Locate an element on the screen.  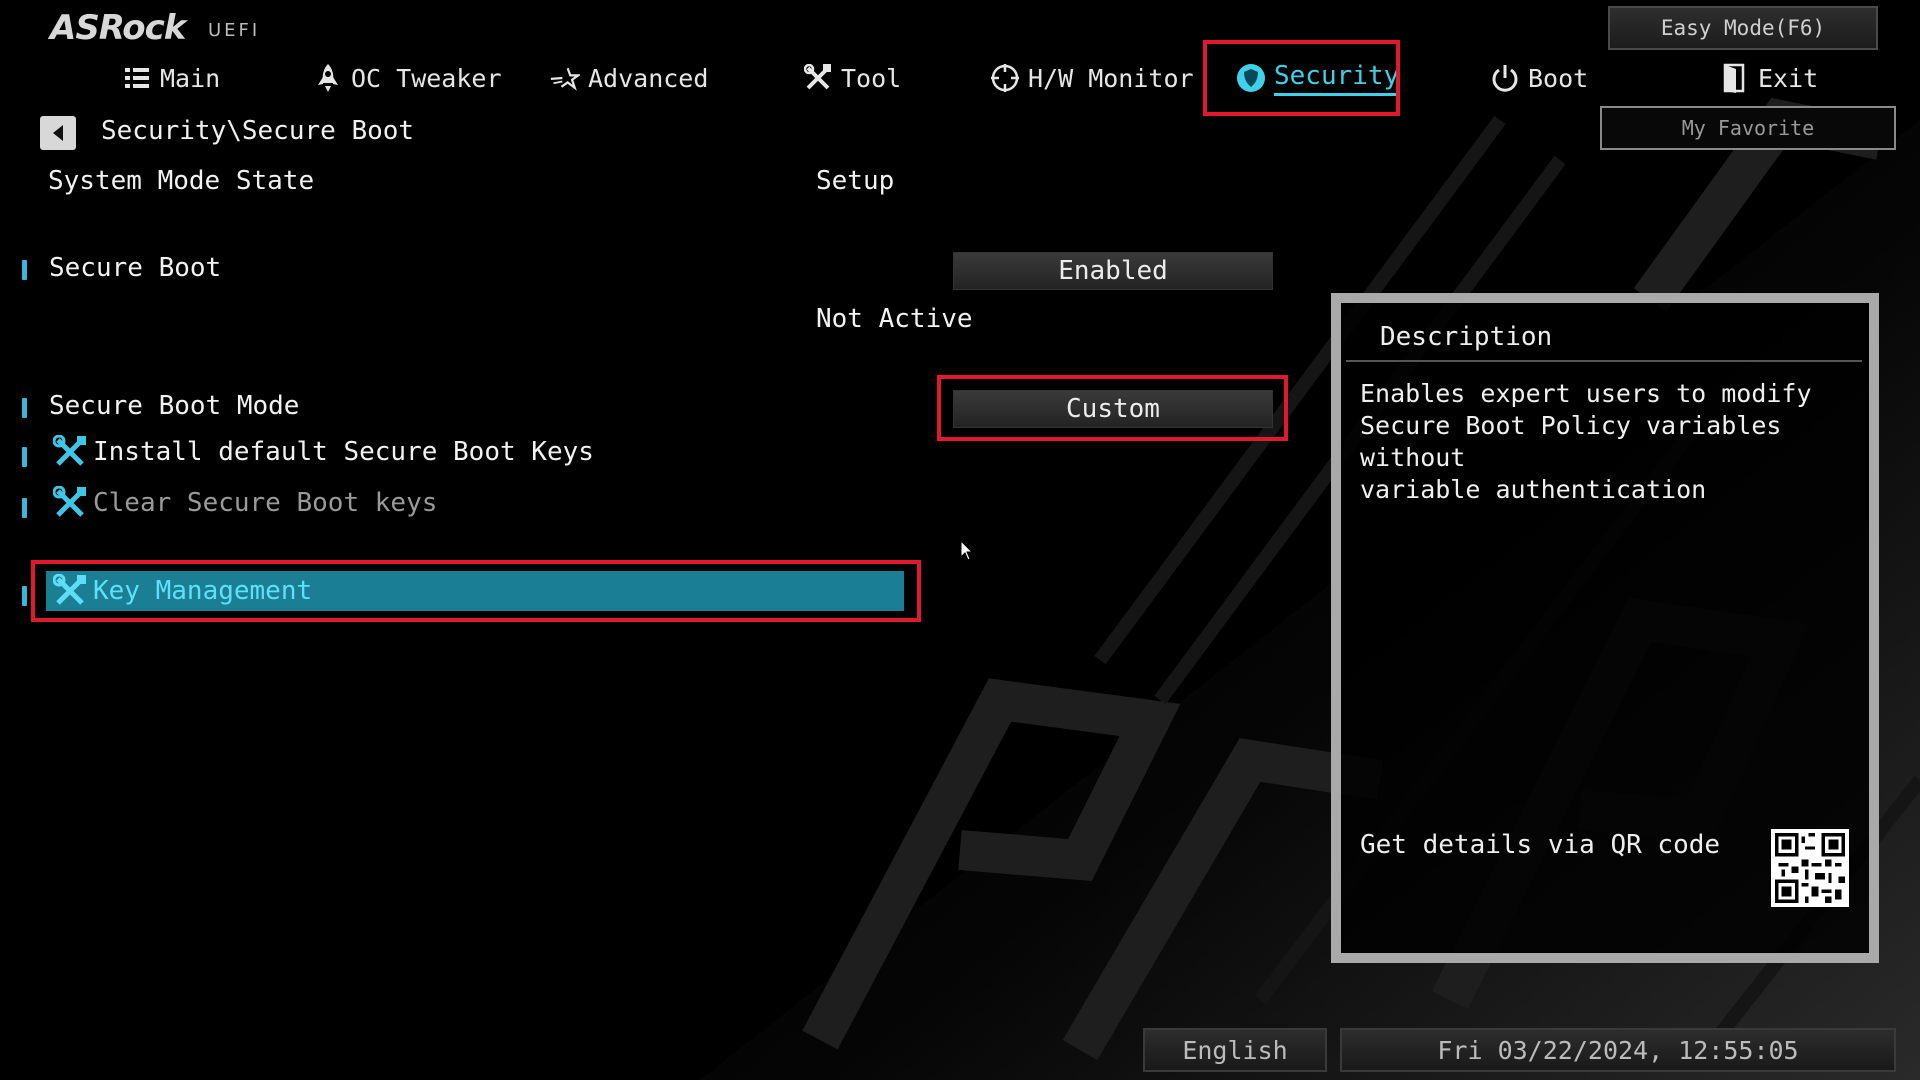
back-button is located at coordinates (58, 133).